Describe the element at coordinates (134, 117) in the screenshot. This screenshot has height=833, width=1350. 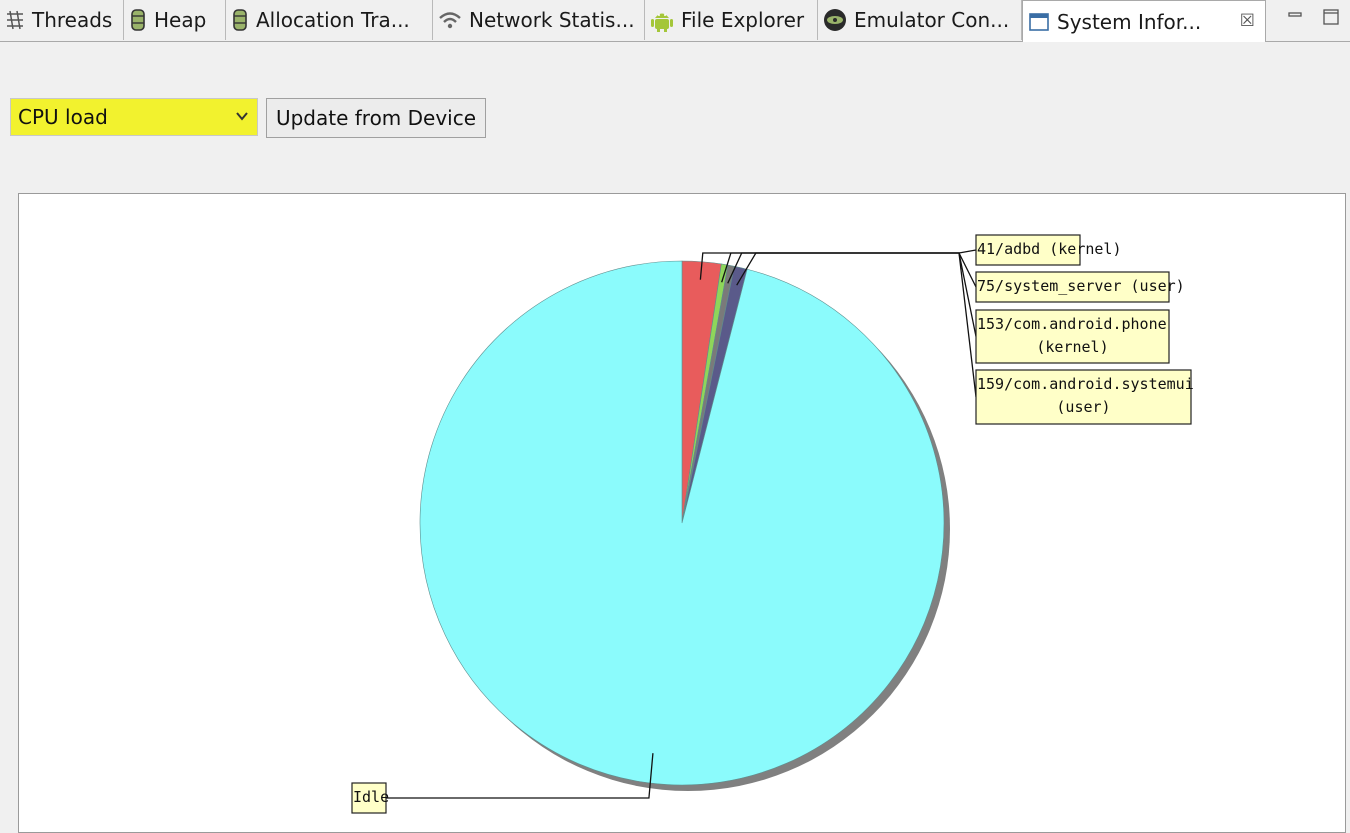
I see `view-type-dropdown: CPU load` at that location.